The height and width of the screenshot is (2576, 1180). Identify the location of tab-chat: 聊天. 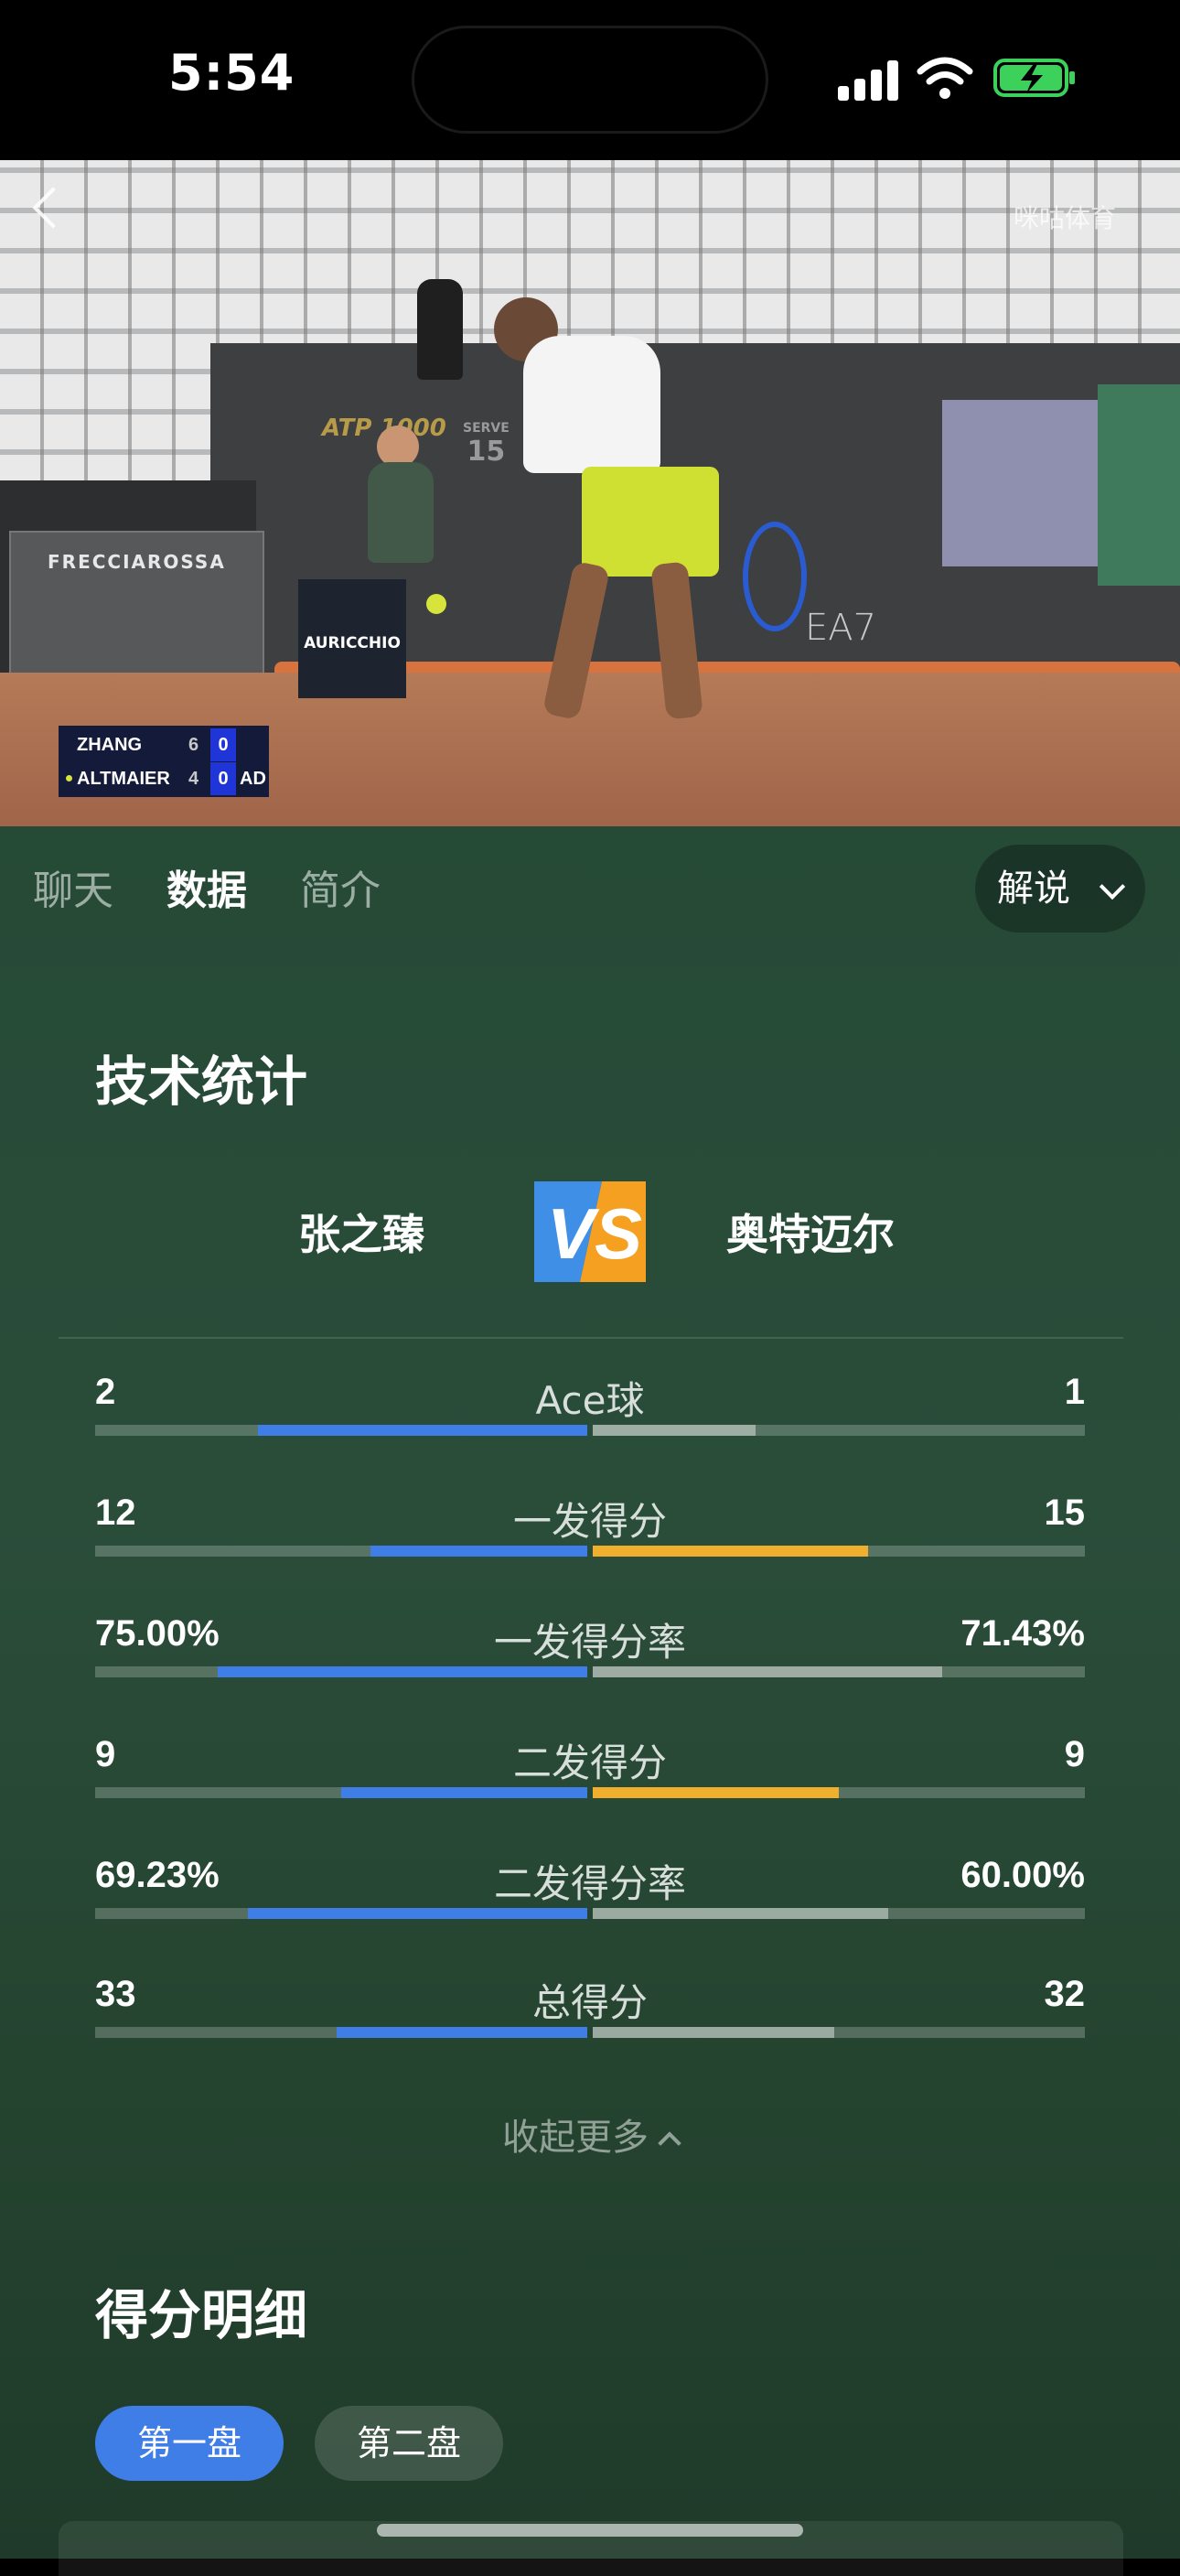
(73, 886).